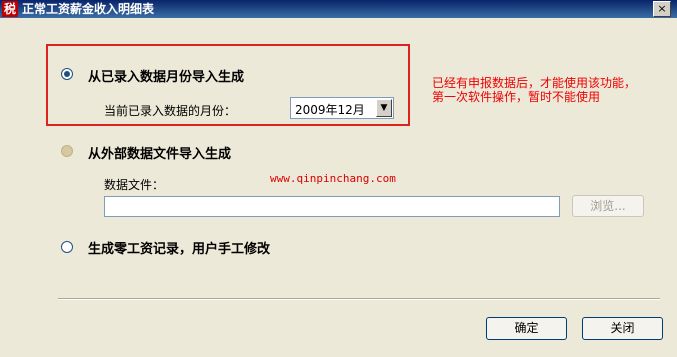 The width and height of the screenshot is (677, 357). Describe the element at coordinates (10, 9) in the screenshot. I see `app-icon: 税` at that location.